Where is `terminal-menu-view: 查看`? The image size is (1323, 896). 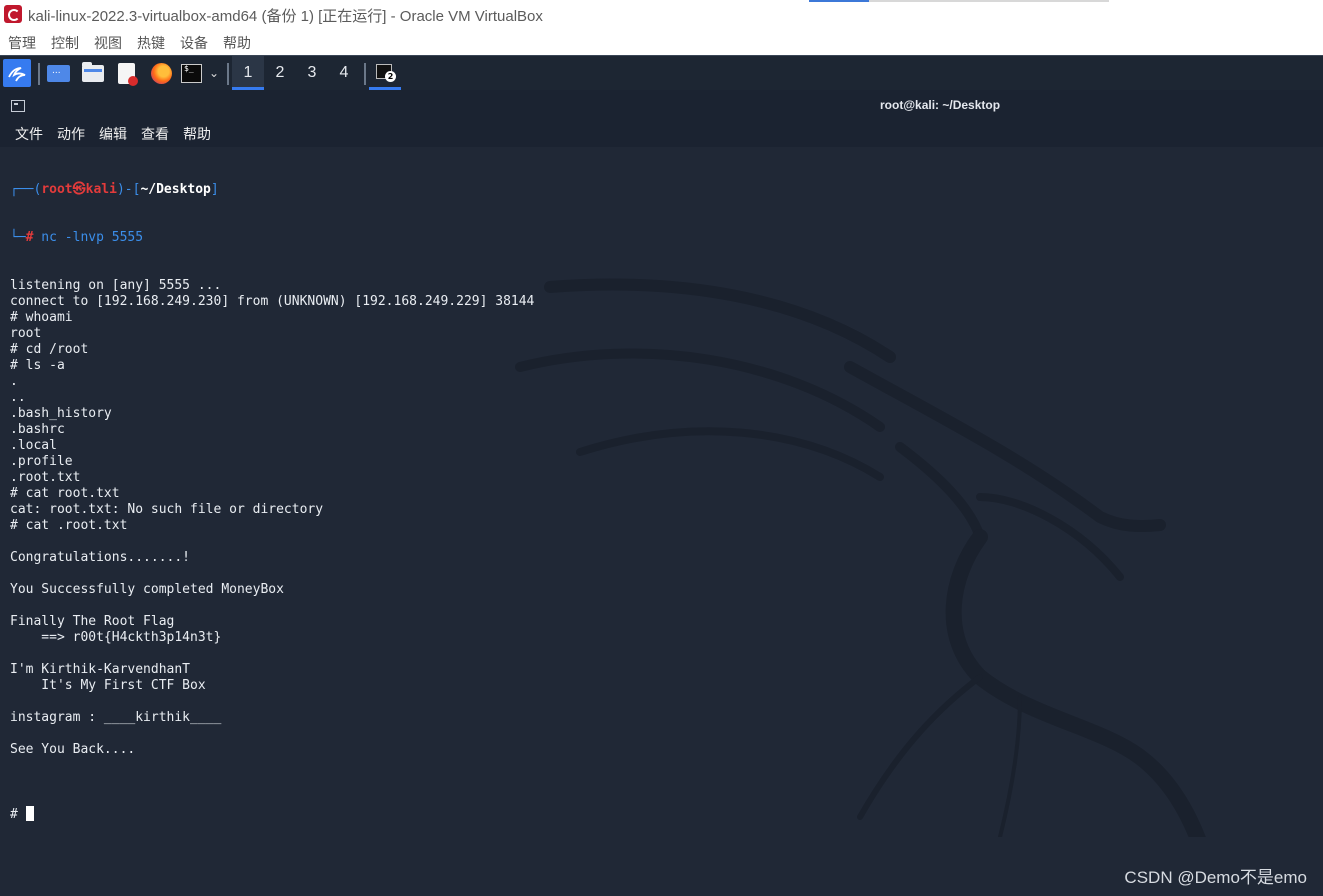 terminal-menu-view: 查看 is located at coordinates (155, 134).